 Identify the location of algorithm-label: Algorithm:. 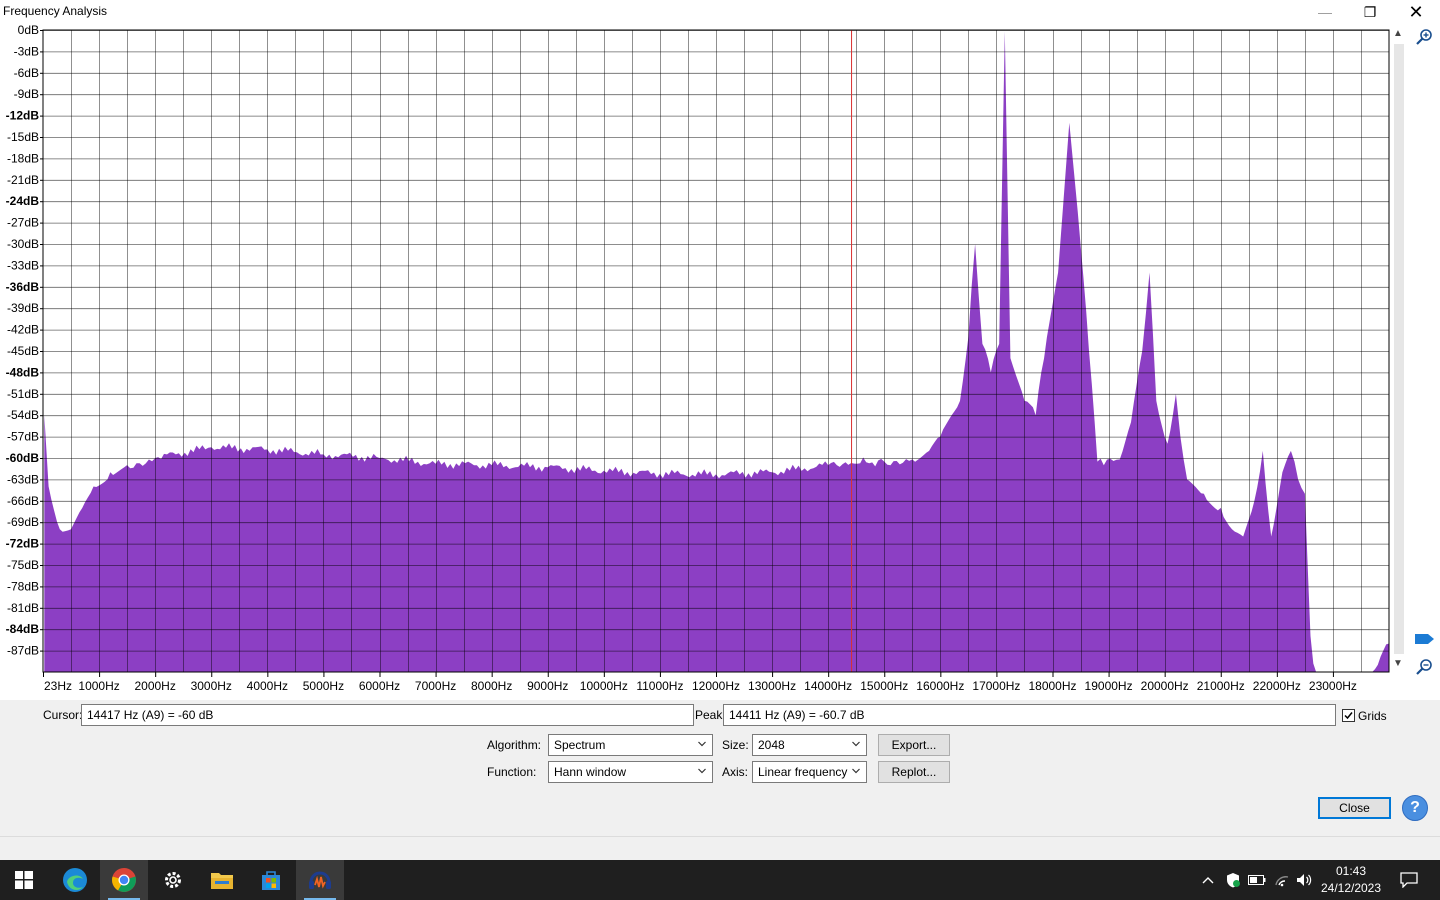
(514, 745).